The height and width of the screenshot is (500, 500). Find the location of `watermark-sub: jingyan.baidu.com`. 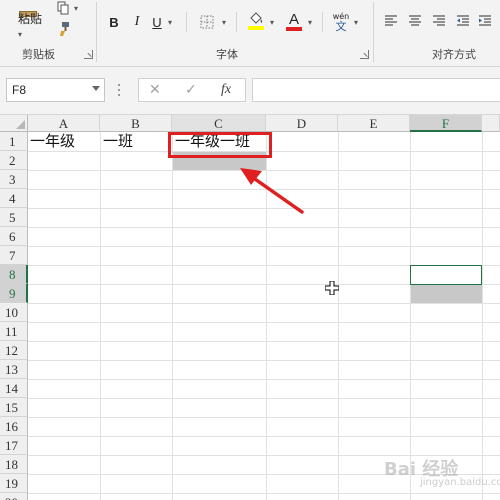

watermark-sub: jingyan.baidu.com is located at coordinates (460, 482).